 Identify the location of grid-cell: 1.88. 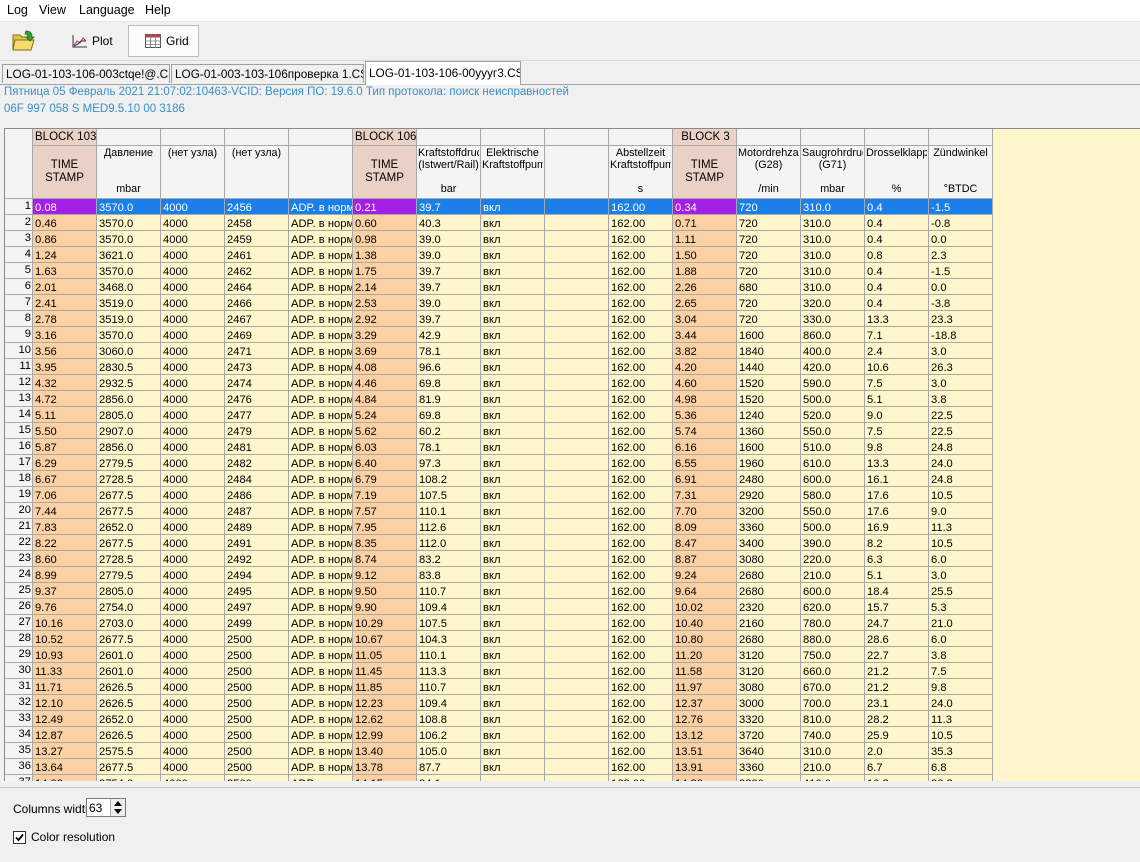
(705, 271).